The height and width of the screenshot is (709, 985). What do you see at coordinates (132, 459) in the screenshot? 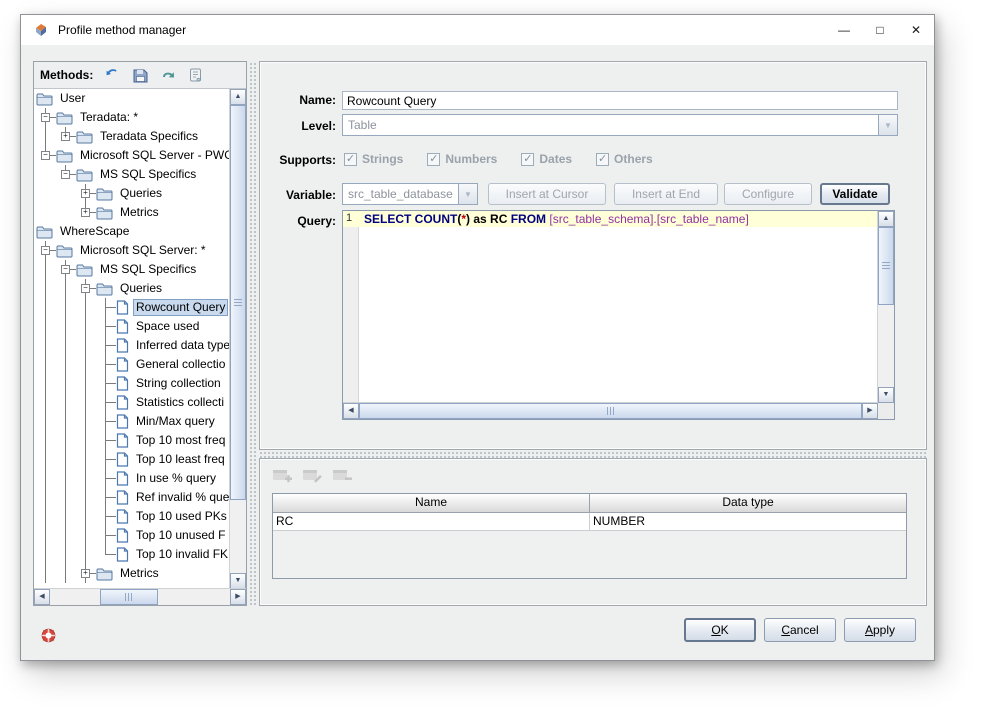
I see `tree-item: Top 10 least freq` at bounding box center [132, 459].